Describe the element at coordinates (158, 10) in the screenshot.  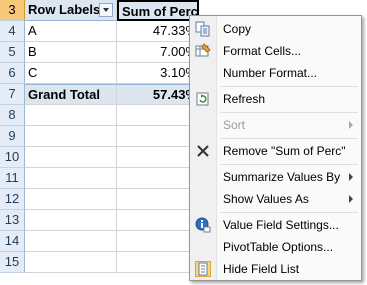
I see `sum-of-perc-header: Sum of Perc` at that location.